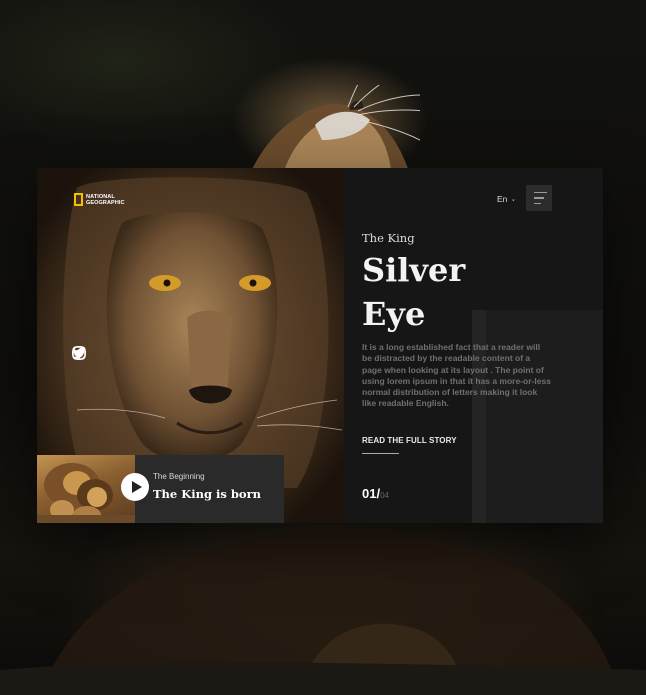 The width and height of the screenshot is (646, 695). I want to click on story-subtitle: The Beginning, so click(179, 476).